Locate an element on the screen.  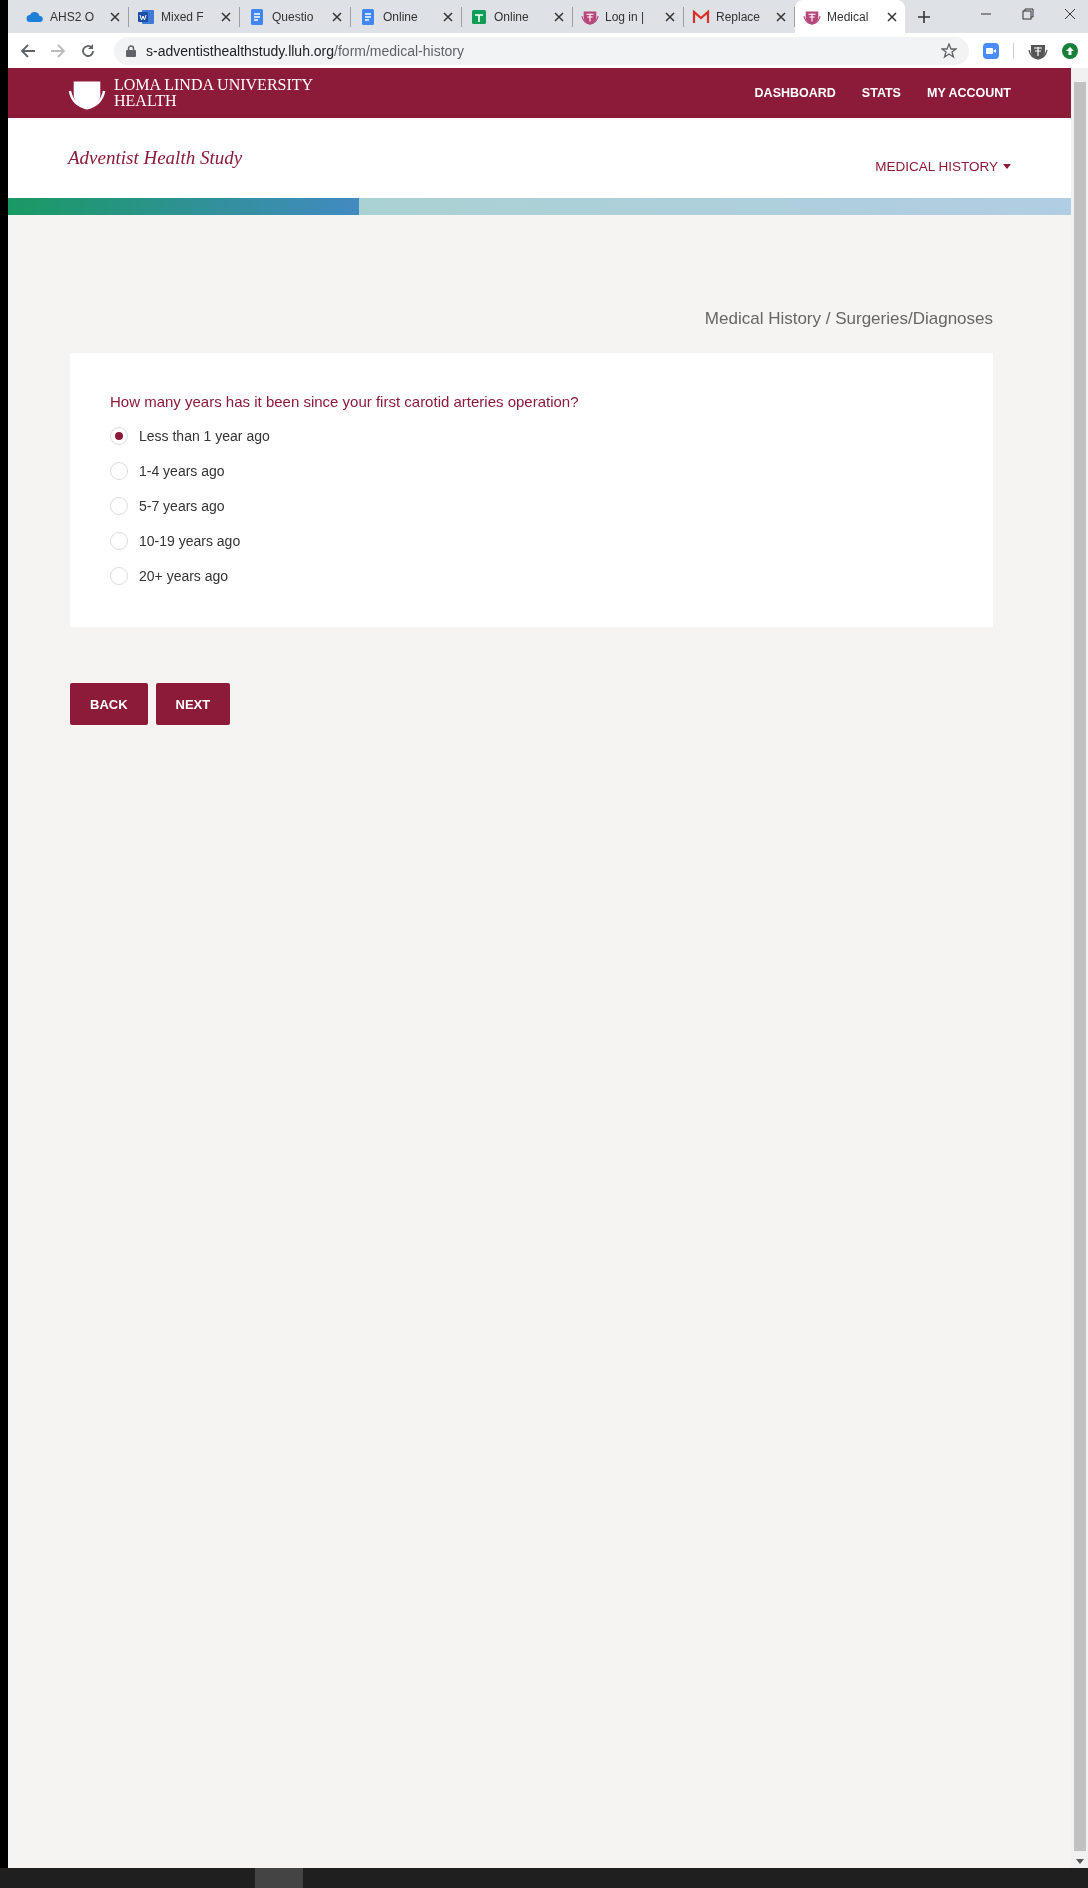
back-icon is located at coordinates (28, 50).